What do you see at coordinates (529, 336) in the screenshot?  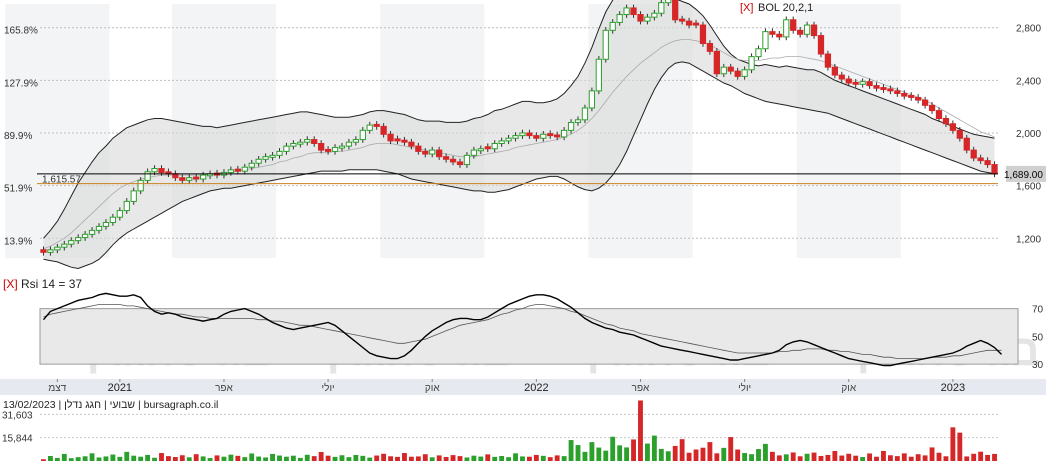 I see `rsi-band` at bounding box center [529, 336].